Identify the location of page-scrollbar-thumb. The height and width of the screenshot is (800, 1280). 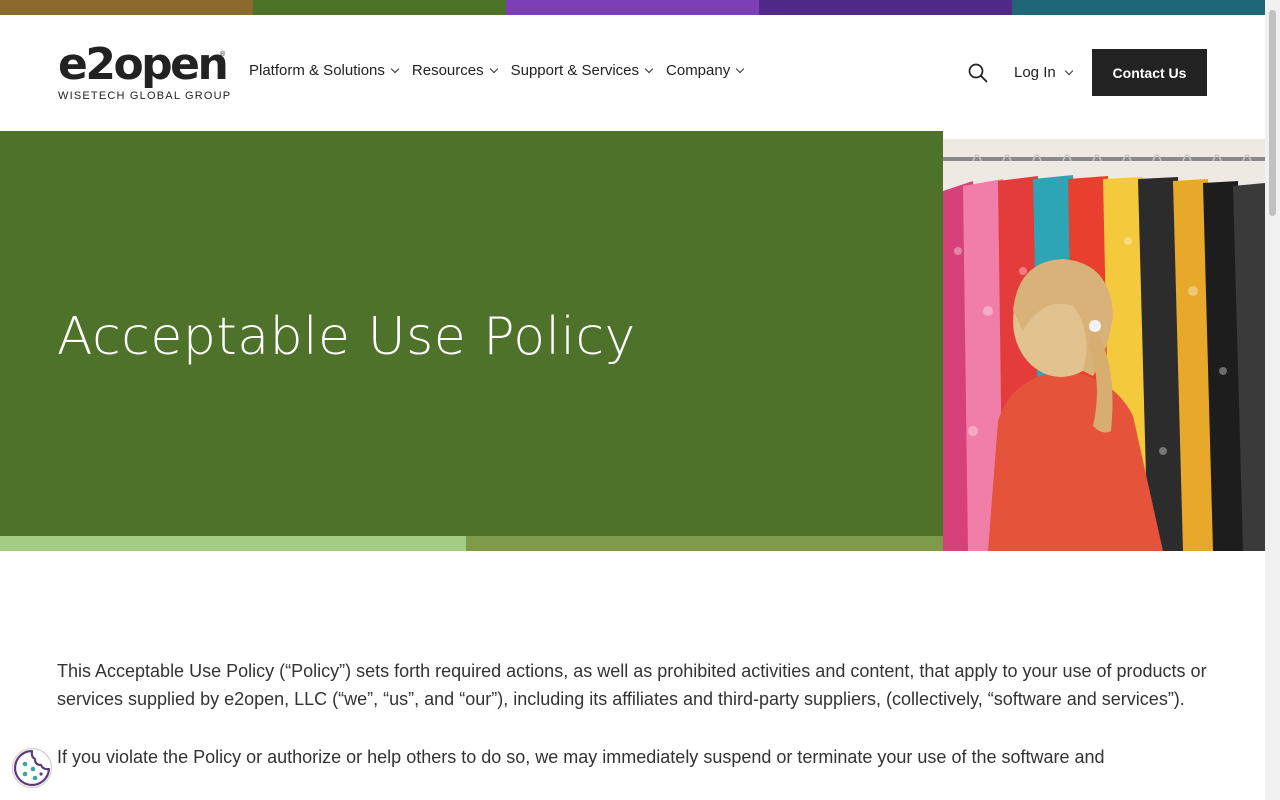
(1272, 113).